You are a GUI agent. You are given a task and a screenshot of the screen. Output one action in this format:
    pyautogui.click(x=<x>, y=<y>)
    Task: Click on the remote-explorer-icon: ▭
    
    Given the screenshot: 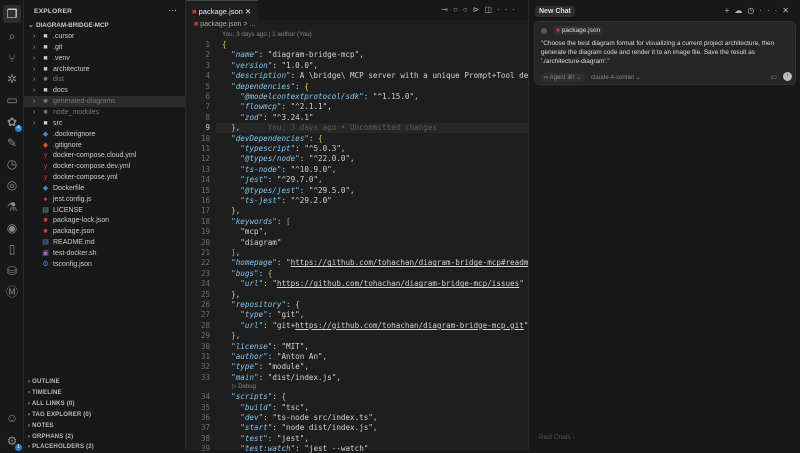 What is the action you would take?
    pyautogui.click(x=12, y=100)
    